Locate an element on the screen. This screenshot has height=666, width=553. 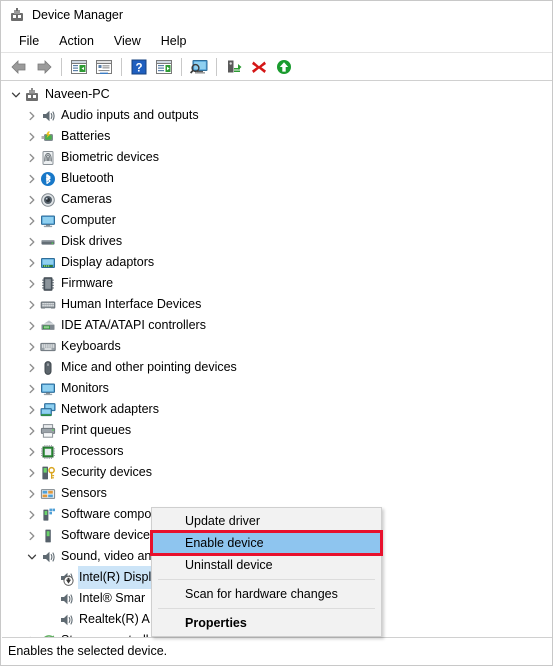
help-button: ? is located at coordinates (139, 67).